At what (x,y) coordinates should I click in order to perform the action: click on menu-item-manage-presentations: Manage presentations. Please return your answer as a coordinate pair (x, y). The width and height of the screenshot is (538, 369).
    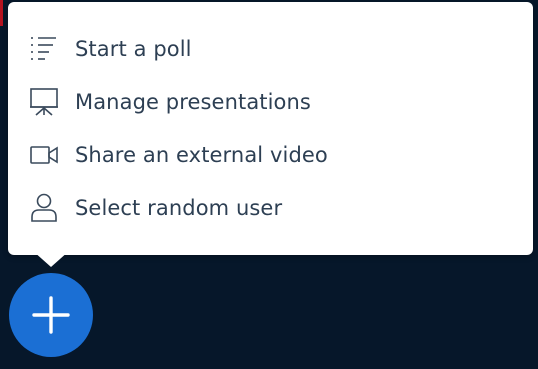
    Looking at the image, I should click on (178, 101).